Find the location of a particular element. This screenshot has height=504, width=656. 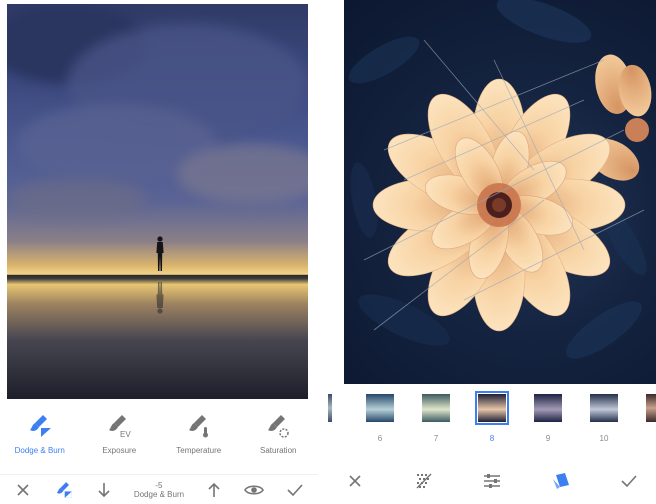

arrow-down-icon is located at coordinates (104, 489).